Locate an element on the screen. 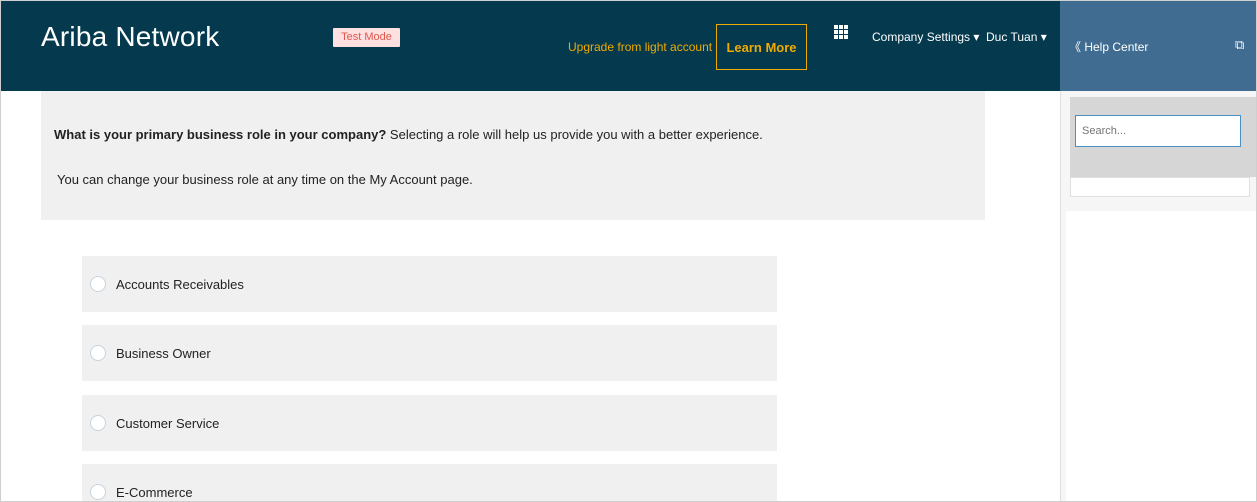 Image resolution: width=1257 pixels, height=502 pixels. apps-grid-icon is located at coordinates (841, 32).